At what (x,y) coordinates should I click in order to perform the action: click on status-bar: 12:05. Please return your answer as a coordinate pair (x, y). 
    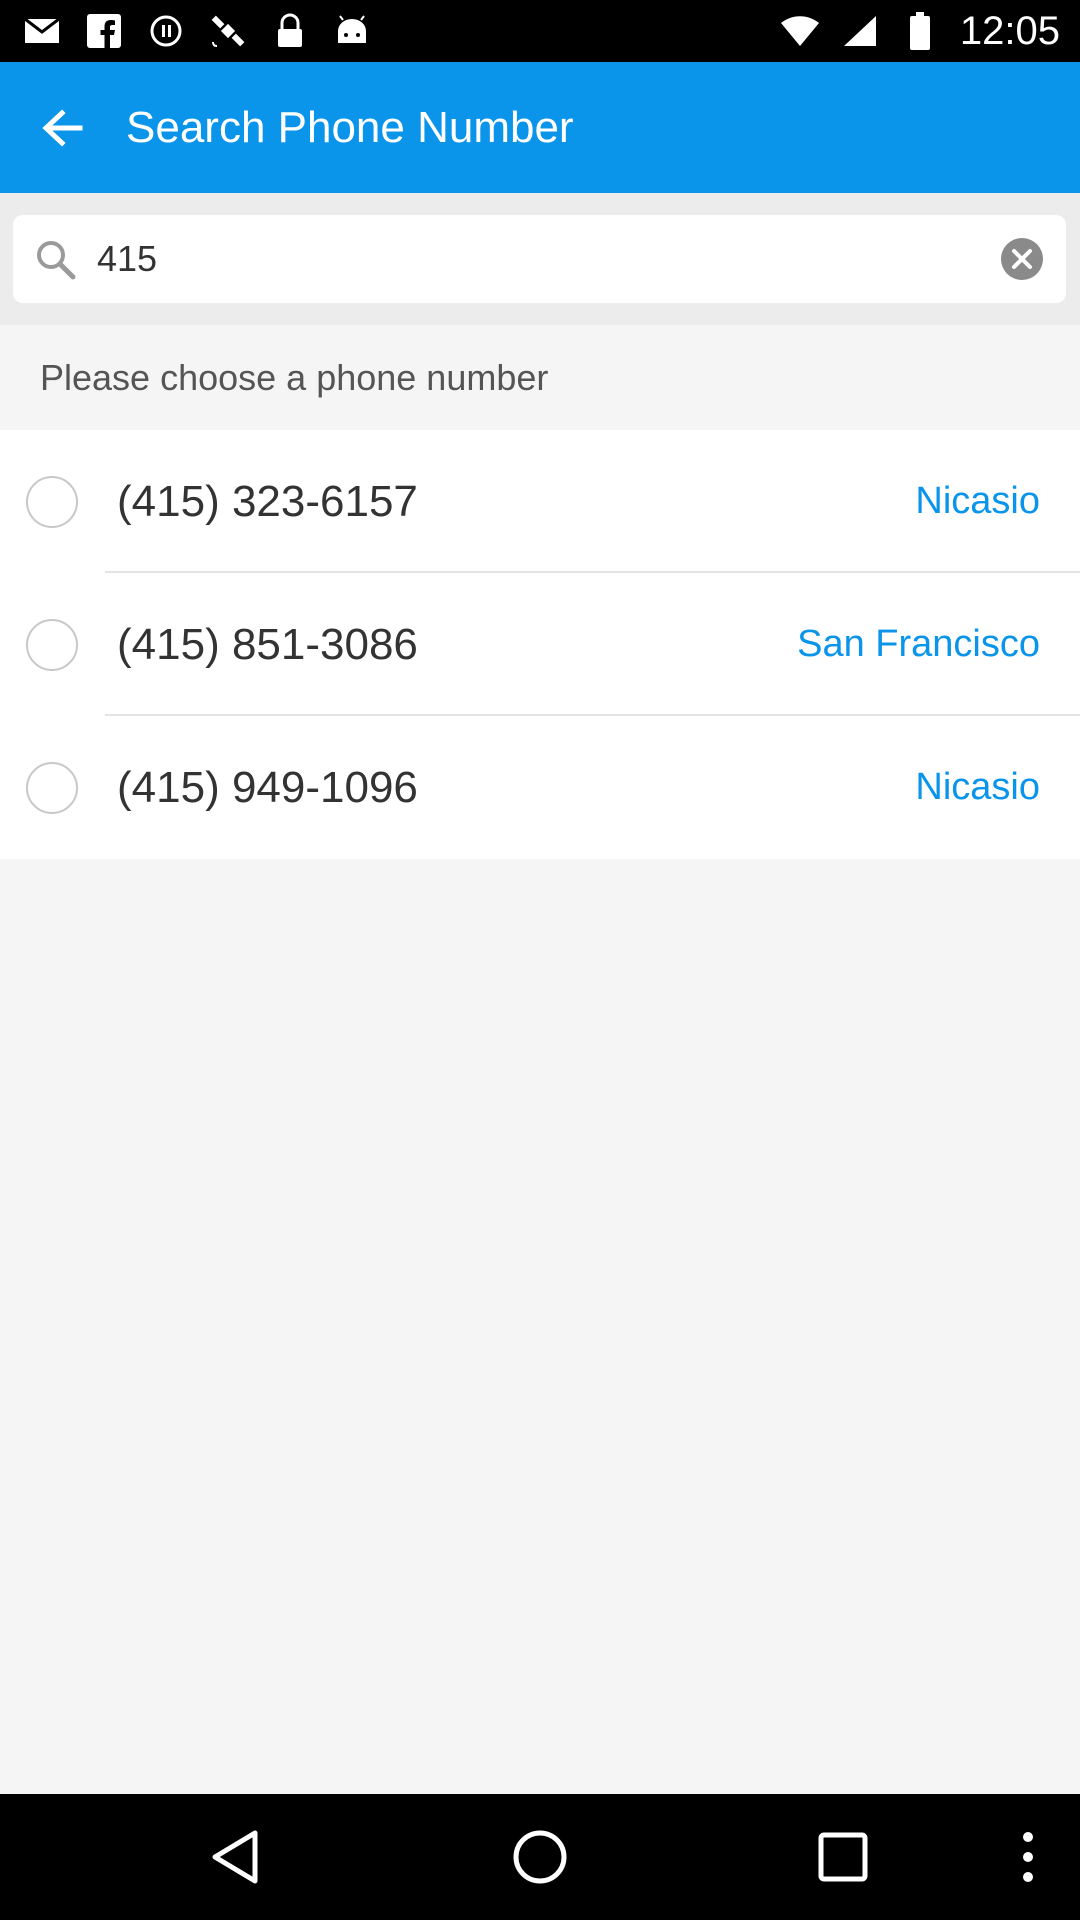
    Looking at the image, I should click on (540, 31).